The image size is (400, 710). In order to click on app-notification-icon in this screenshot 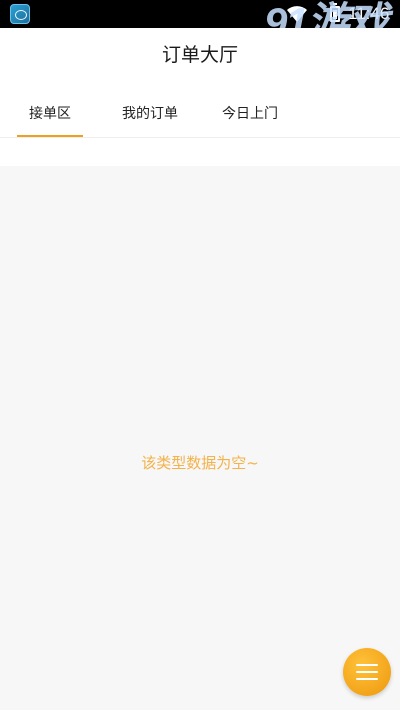, I will do `click(20, 14)`.